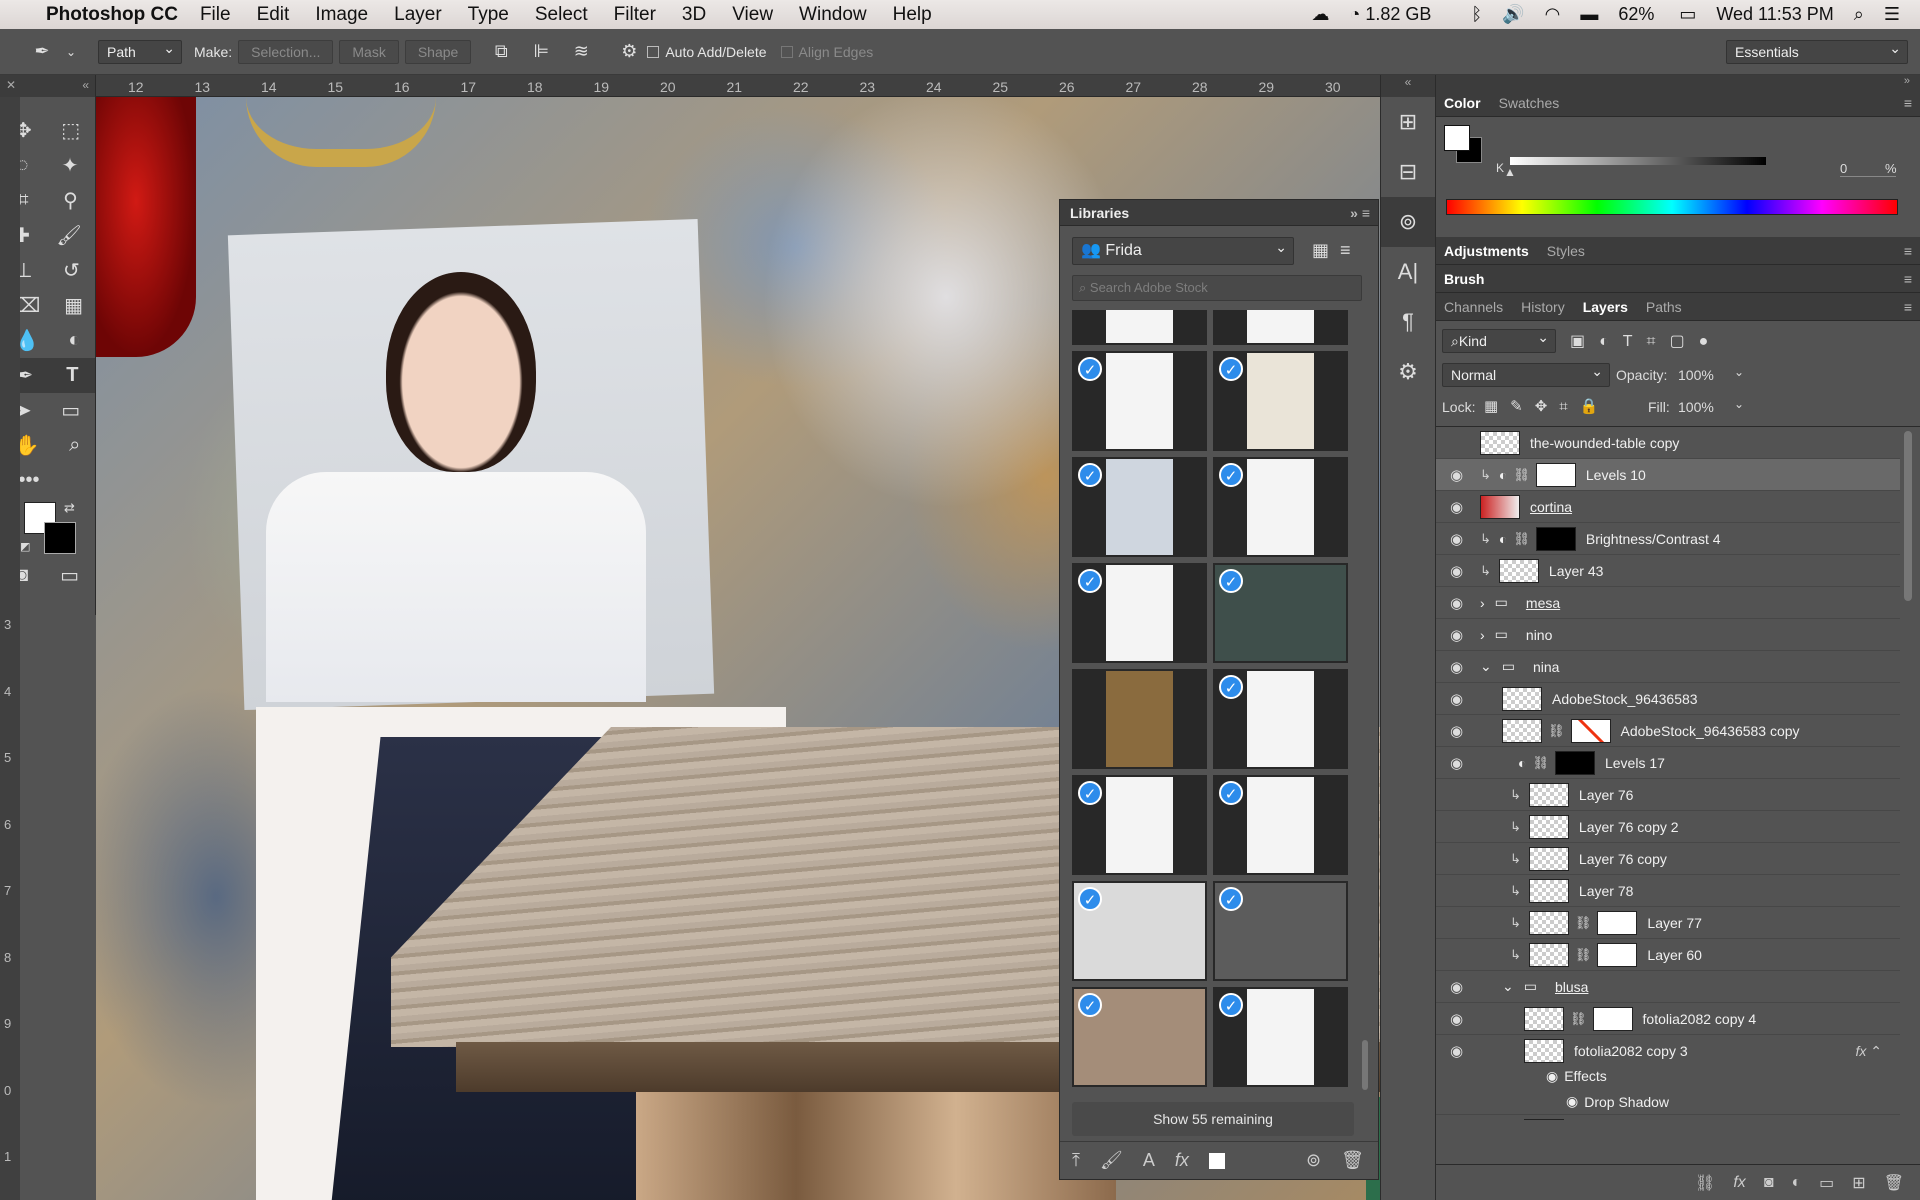 The image size is (1920, 1200). Describe the element at coordinates (1408, 86) in the screenshot. I see `collapse-strip-icon: «` at that location.